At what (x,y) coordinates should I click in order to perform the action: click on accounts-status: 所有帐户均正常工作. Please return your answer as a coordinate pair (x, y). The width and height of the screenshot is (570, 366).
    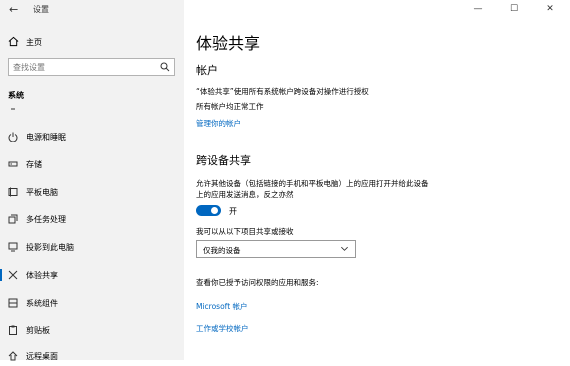
    Looking at the image, I should click on (230, 106).